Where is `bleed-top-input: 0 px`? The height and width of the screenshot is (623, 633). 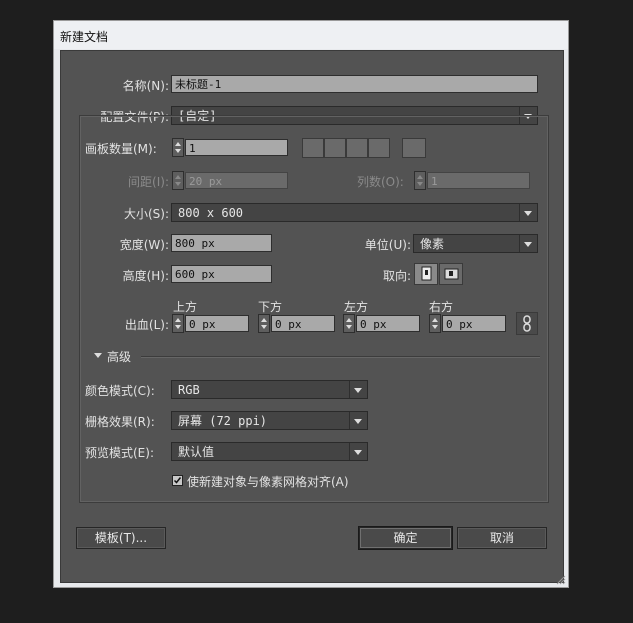
bleed-top-input: 0 px is located at coordinates (217, 323).